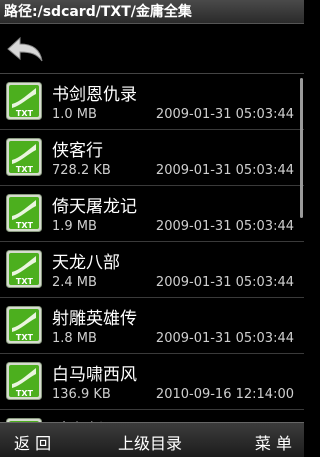  What do you see at coordinates (74, 114) in the screenshot?
I see `file-size: 1.0 MB` at bounding box center [74, 114].